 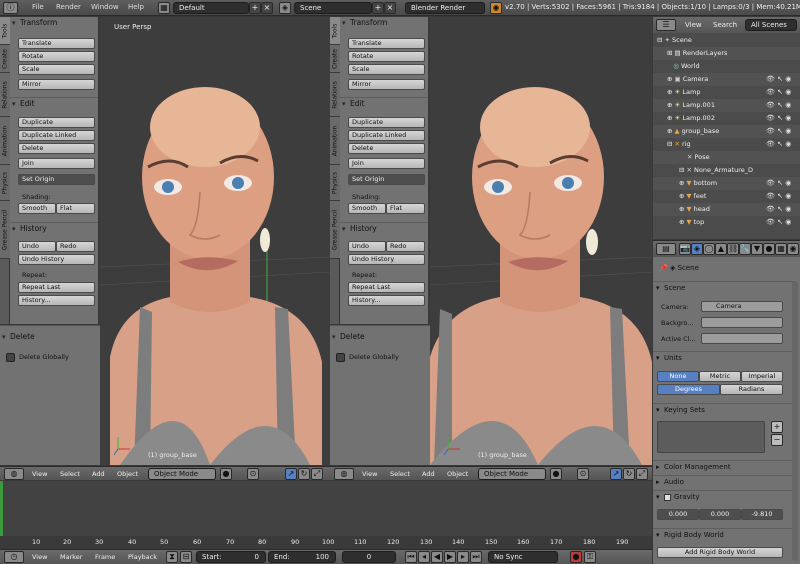 What do you see at coordinates (757, 249) in the screenshot?
I see `data-tab-icon: ▼` at bounding box center [757, 249].